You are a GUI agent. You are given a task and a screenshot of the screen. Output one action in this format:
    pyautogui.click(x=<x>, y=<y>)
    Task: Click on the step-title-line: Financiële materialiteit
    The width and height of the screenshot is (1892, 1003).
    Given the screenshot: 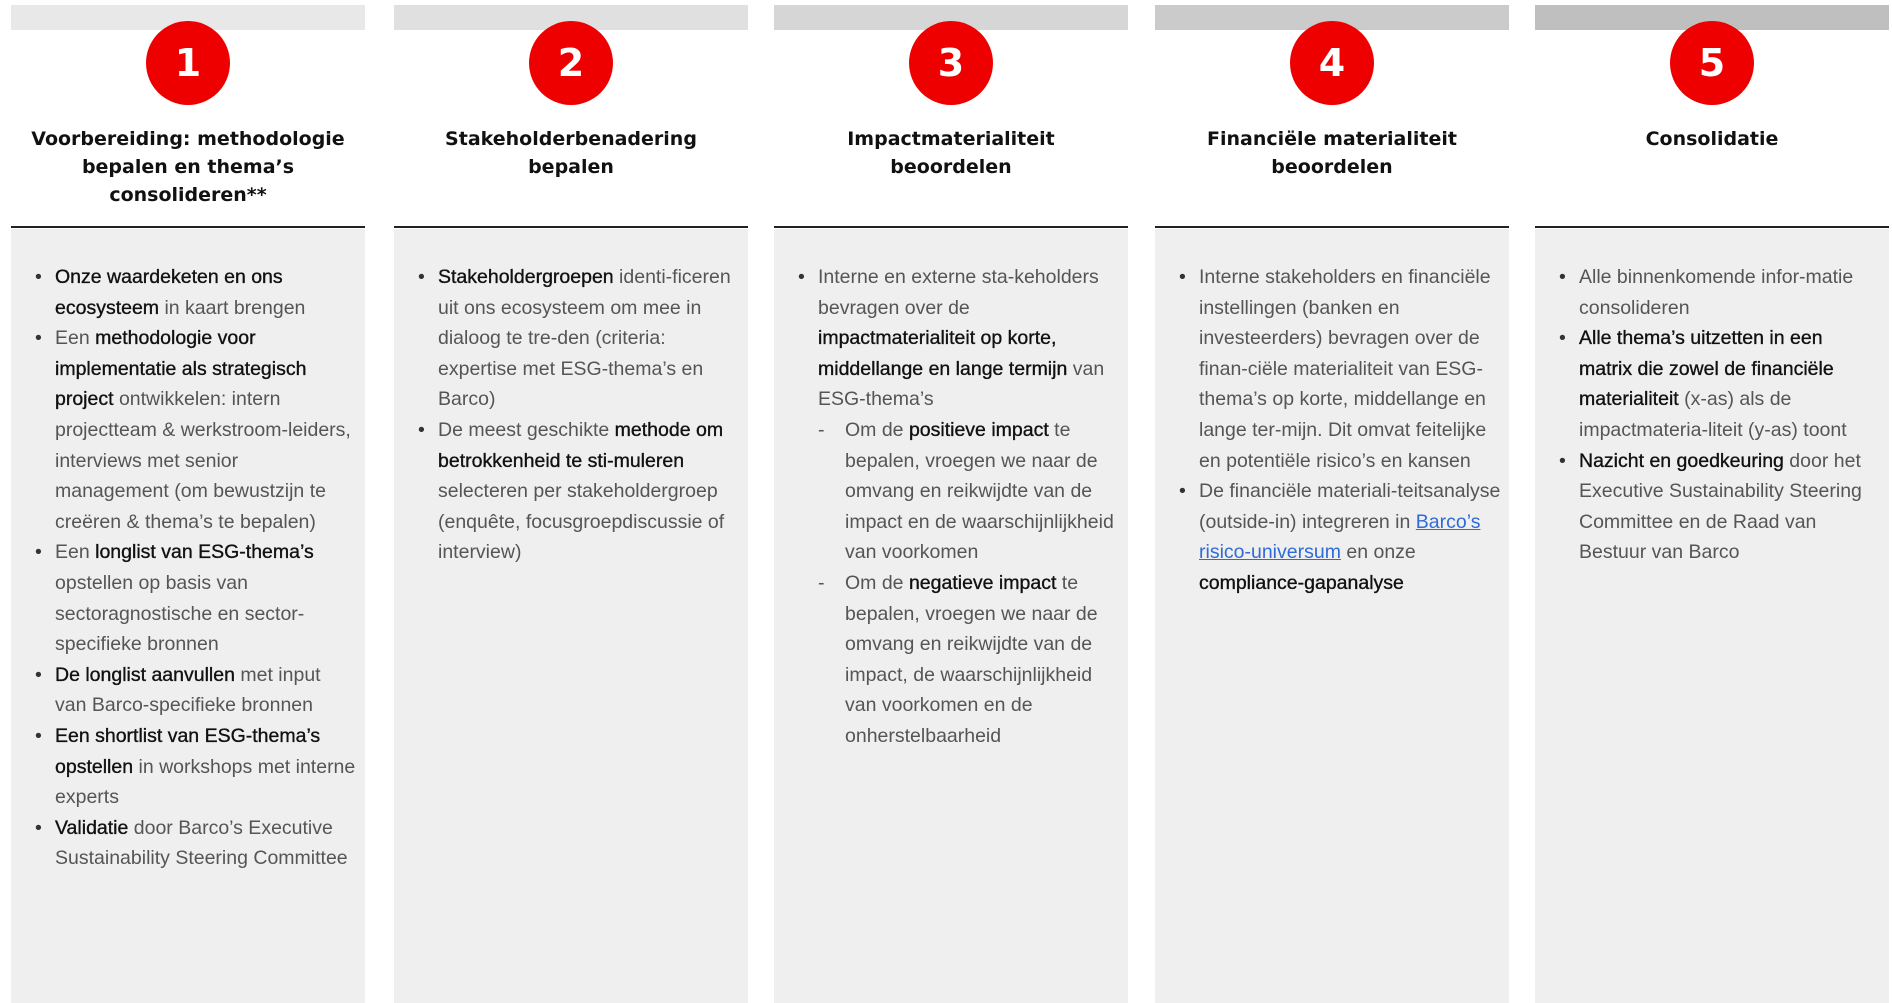 What is the action you would take?
    pyautogui.click(x=1332, y=139)
    